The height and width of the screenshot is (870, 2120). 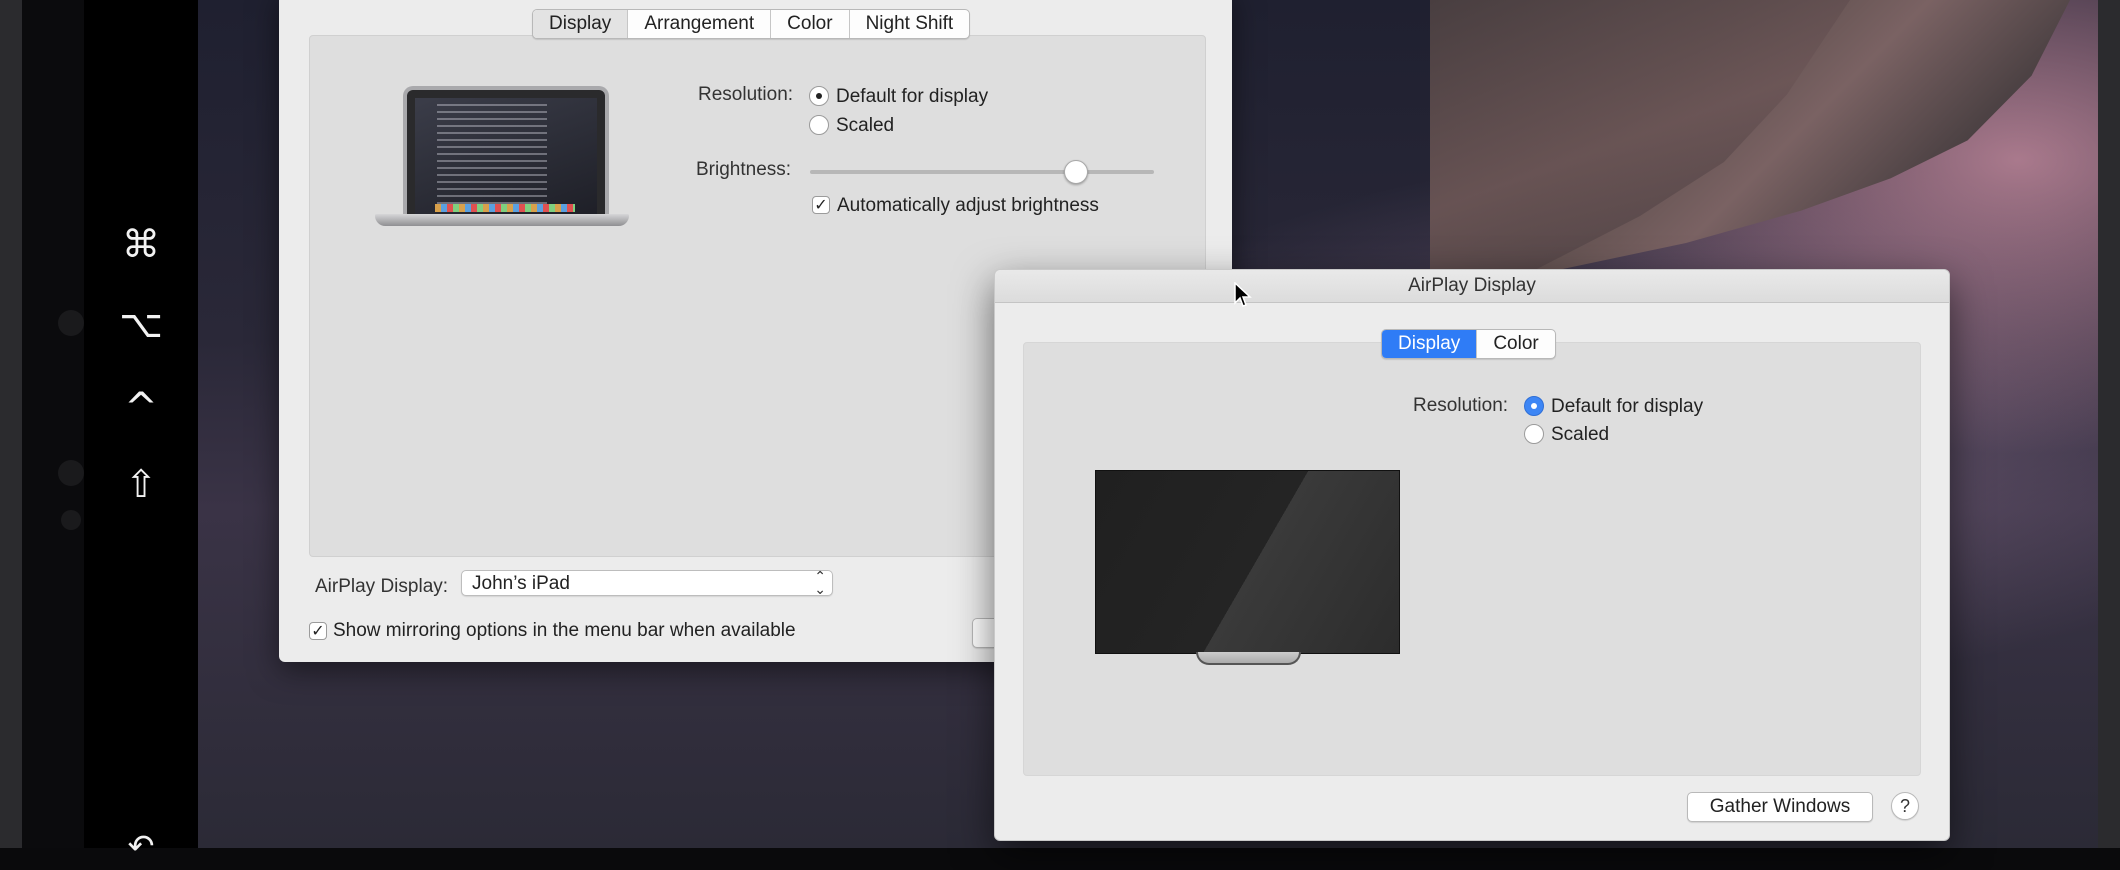 I want to click on gather-windows-button: Gather Windows, so click(x=1780, y=807).